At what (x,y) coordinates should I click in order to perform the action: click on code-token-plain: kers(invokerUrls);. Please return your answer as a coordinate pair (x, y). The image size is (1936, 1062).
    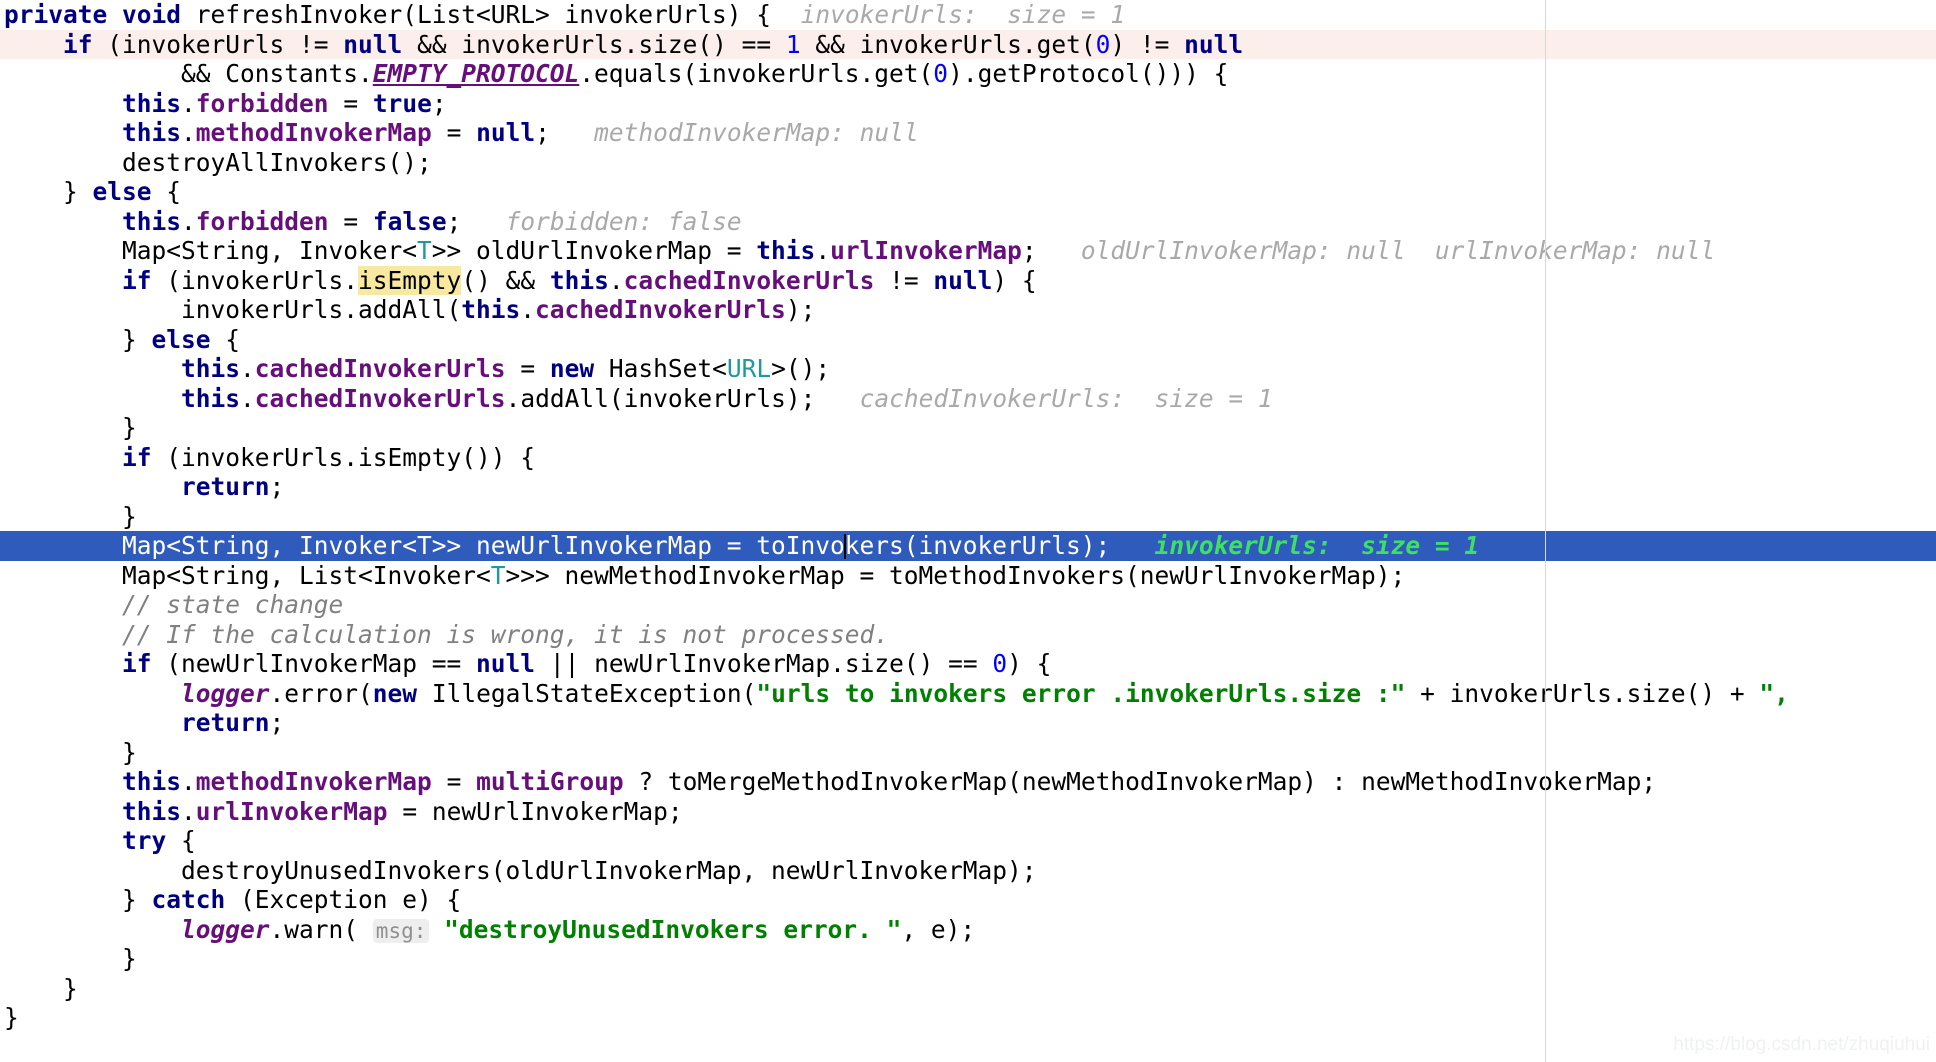
    Looking at the image, I should click on (999, 545).